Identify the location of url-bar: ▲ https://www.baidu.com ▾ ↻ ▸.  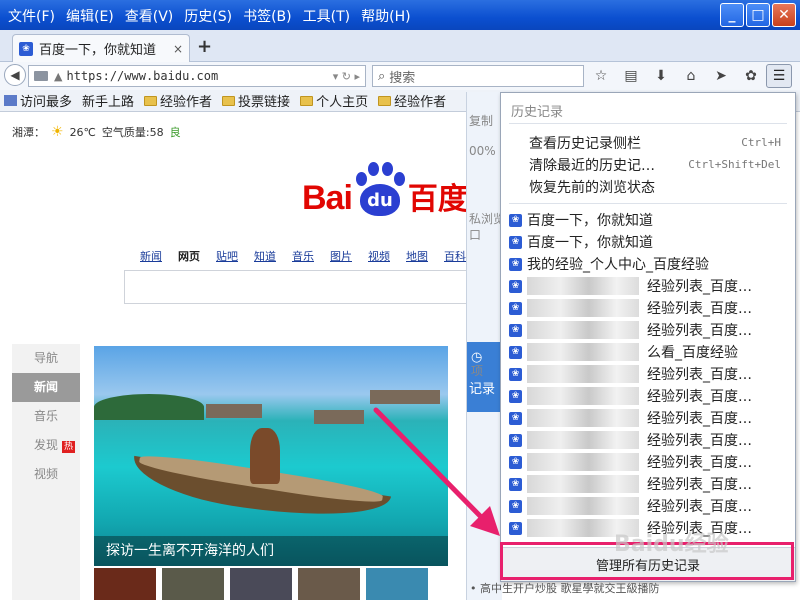
(197, 76).